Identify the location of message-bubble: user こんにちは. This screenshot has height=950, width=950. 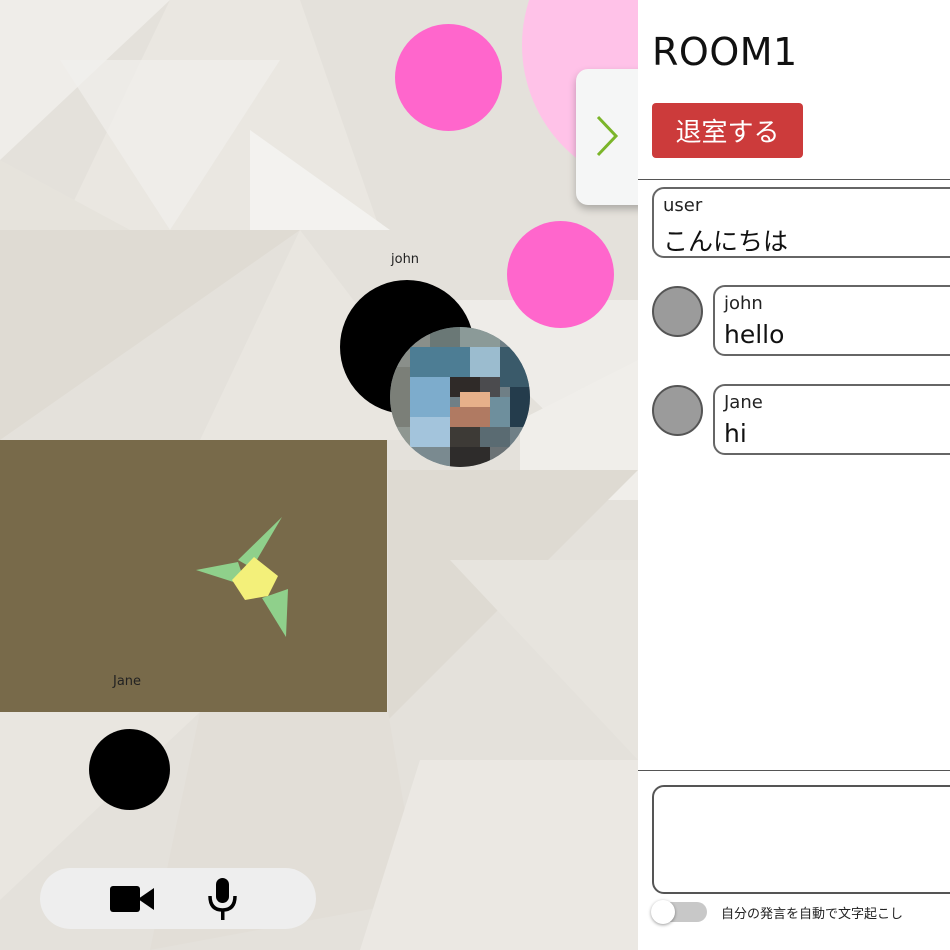
(801, 222).